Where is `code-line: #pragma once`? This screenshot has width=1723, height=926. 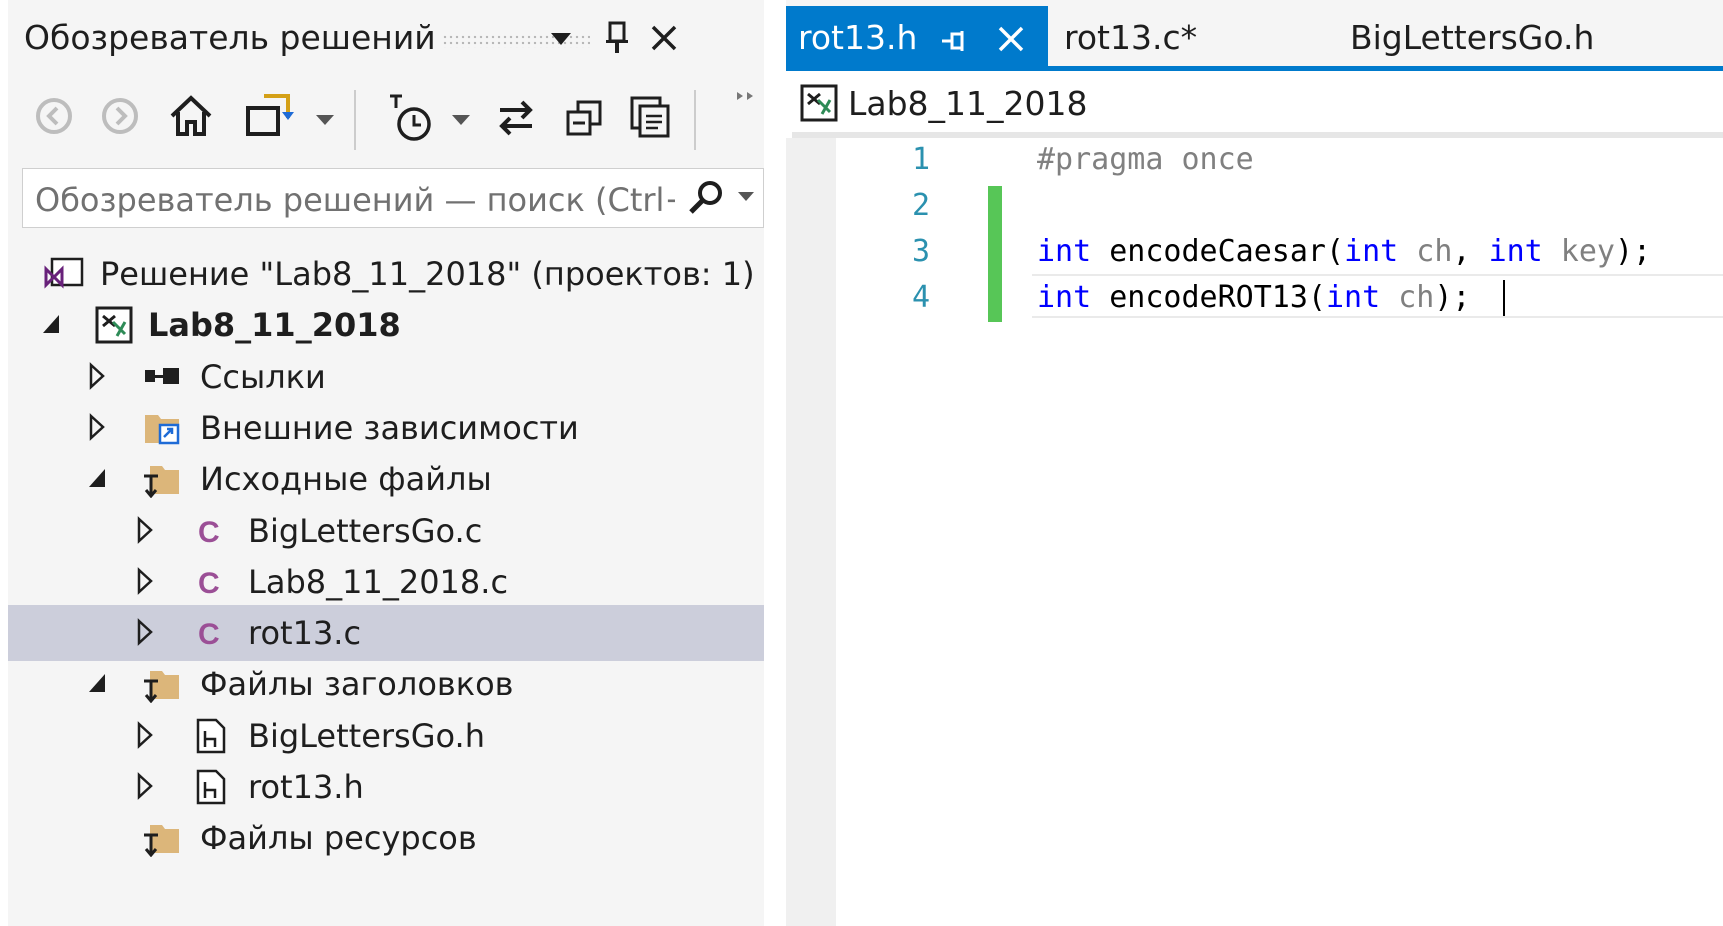 code-line: #pragma once is located at coordinates (1145, 159).